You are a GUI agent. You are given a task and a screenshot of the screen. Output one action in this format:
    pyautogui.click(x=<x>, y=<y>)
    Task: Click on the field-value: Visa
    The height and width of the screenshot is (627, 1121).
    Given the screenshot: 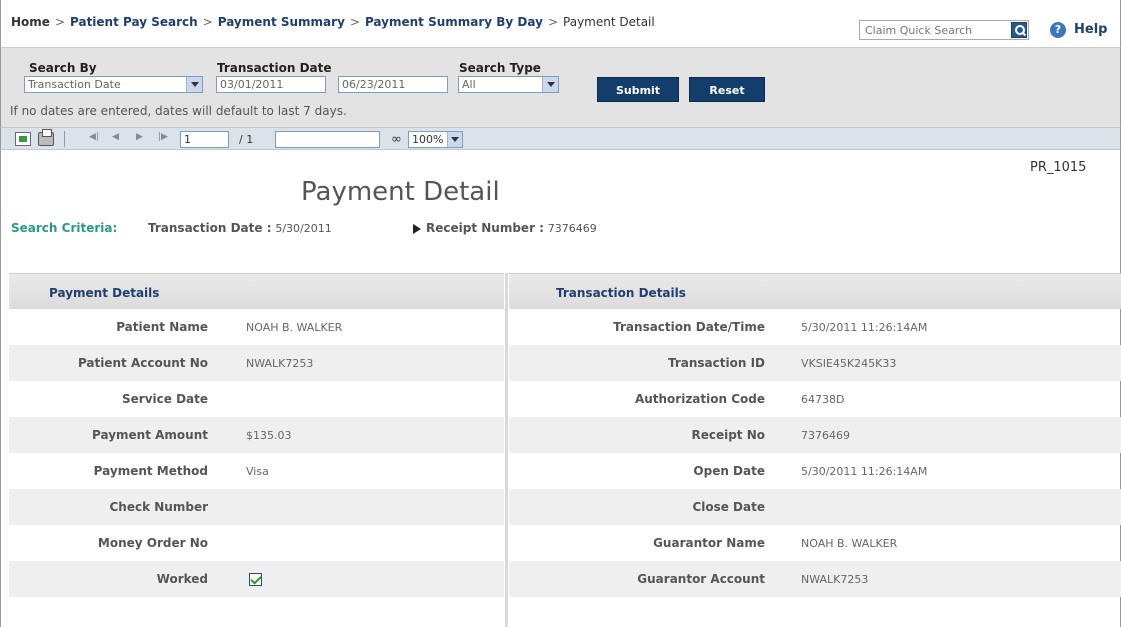 What is the action you would take?
    pyautogui.click(x=257, y=471)
    